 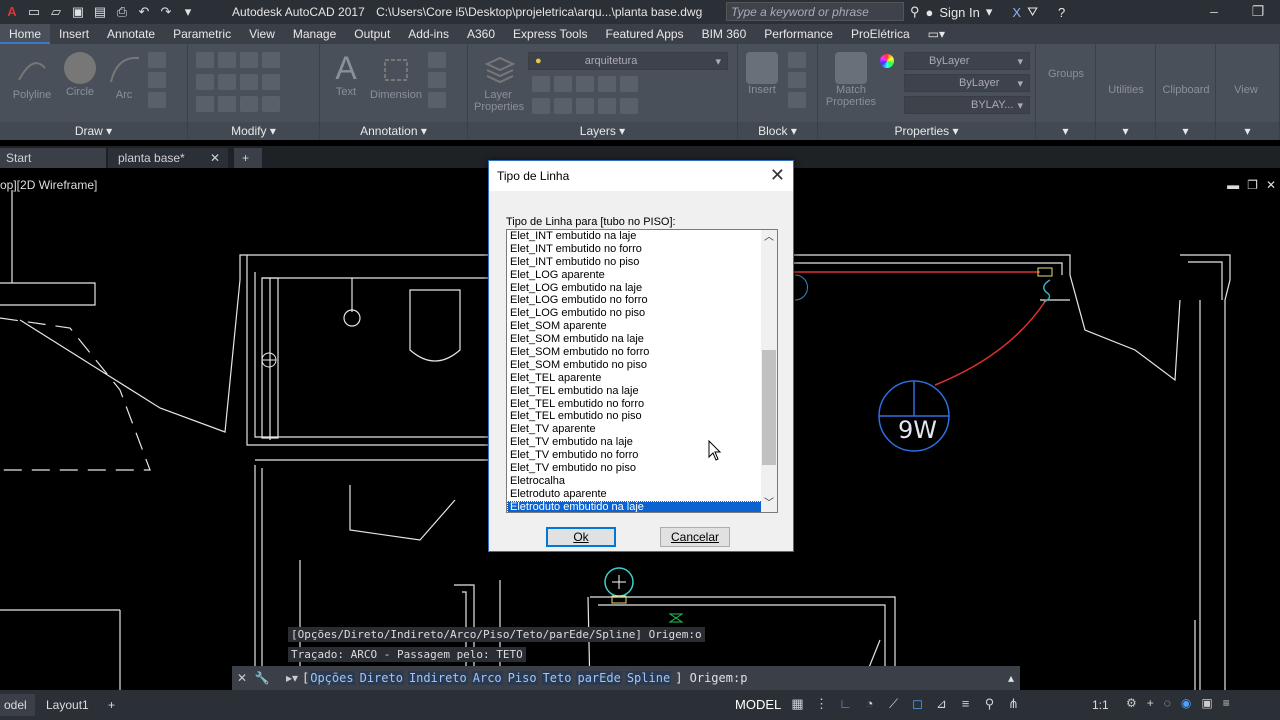 What do you see at coordinates (634, 404) in the screenshot?
I see `linetype-list-item: Elet_TEL embutido no forro` at bounding box center [634, 404].